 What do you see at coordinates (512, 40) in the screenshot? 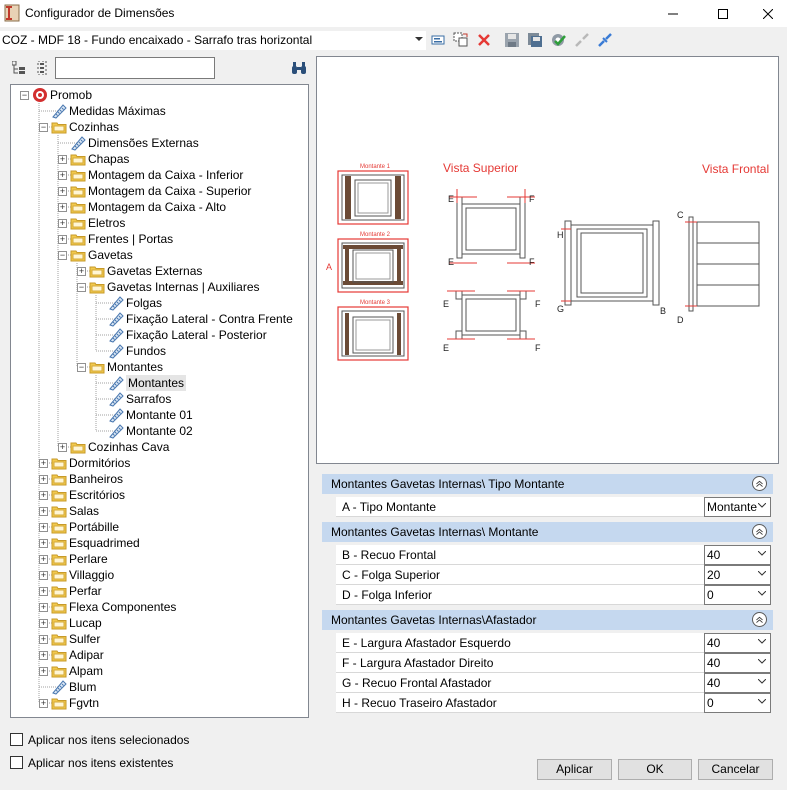
I see `save-icon` at bounding box center [512, 40].